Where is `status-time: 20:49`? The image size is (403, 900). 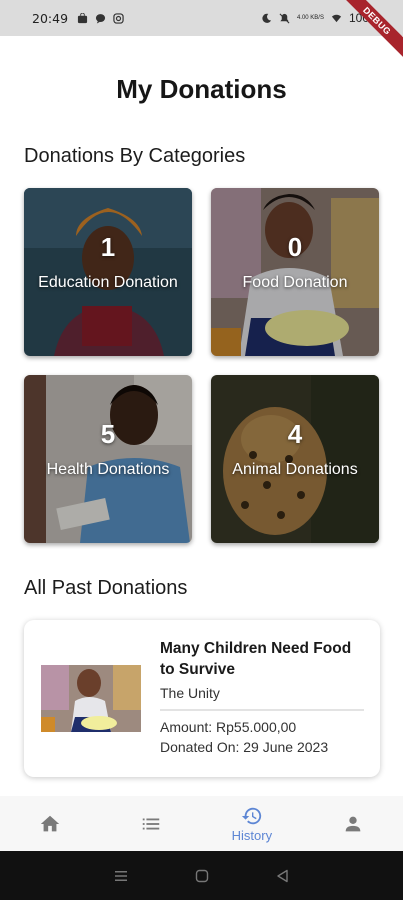 status-time: 20:49 is located at coordinates (50, 18).